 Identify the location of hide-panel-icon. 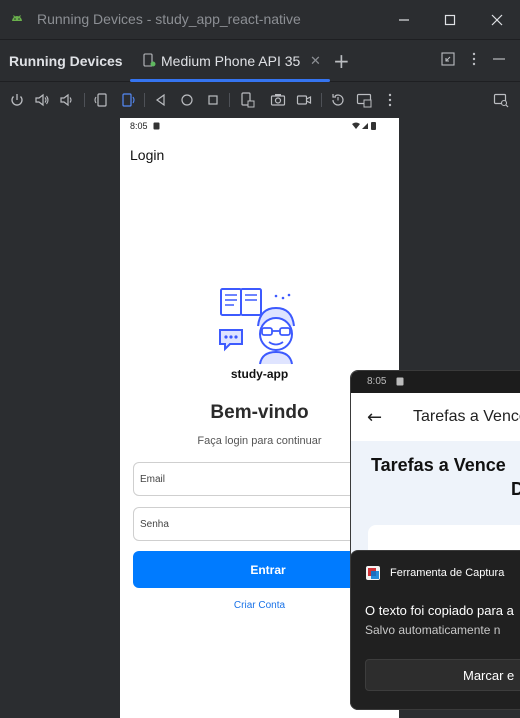
(499, 59).